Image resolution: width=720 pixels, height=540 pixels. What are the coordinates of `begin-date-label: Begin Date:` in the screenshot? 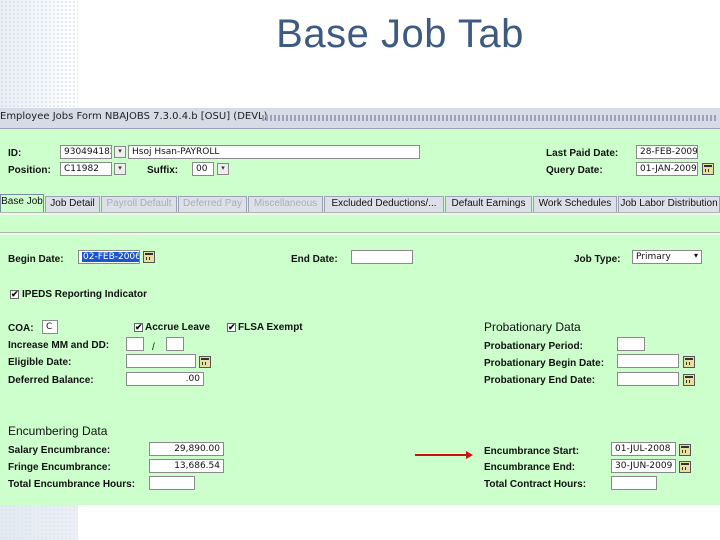 It's located at (36, 259).